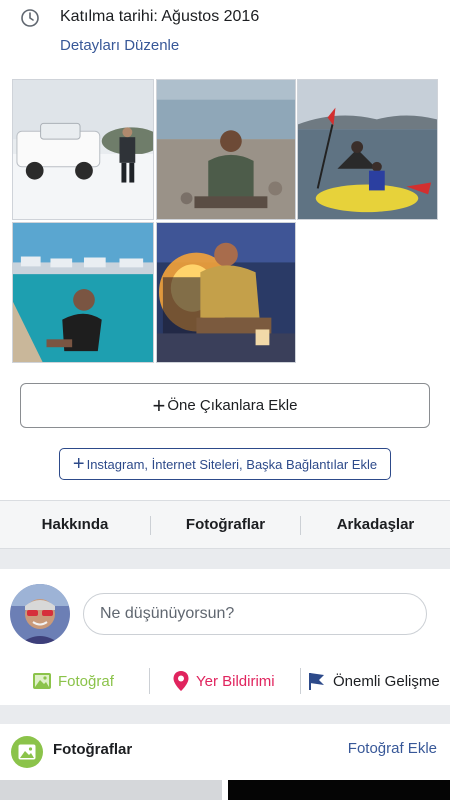 The width and height of the screenshot is (450, 800). Describe the element at coordinates (30, 18) in the screenshot. I see `clock-icon` at that location.